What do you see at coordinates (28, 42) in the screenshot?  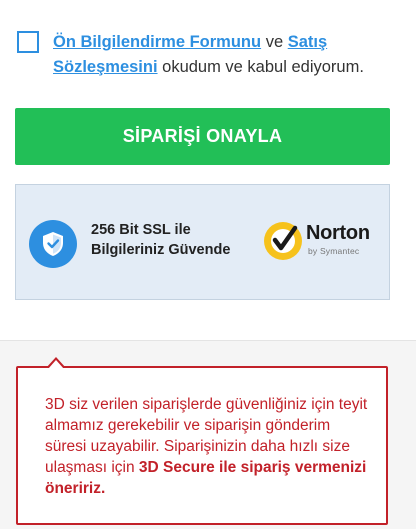 I see `agreement-checkbox` at bounding box center [28, 42].